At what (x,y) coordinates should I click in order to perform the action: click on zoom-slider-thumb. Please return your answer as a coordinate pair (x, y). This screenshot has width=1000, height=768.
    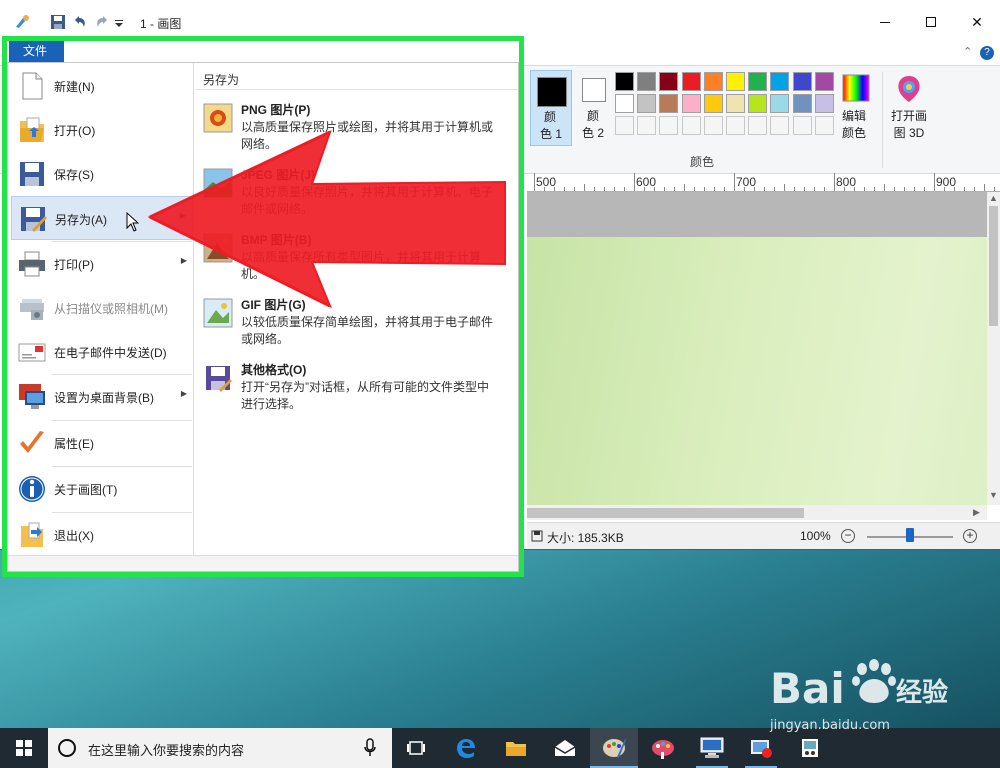
    Looking at the image, I should click on (910, 535).